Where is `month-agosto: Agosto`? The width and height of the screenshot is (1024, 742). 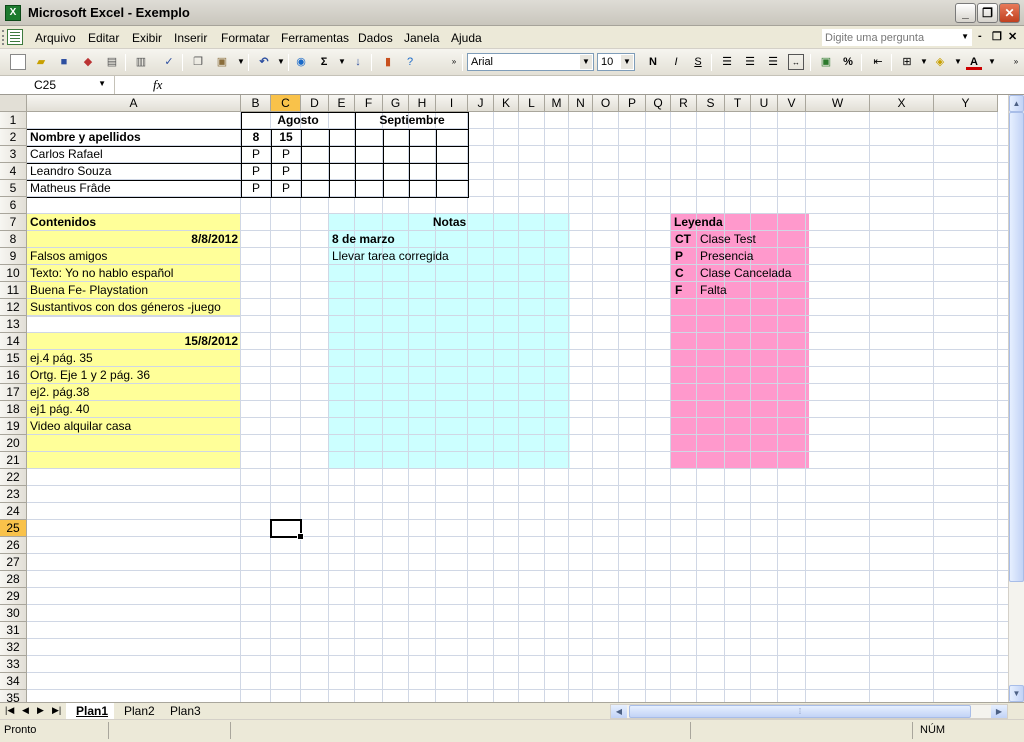 month-agosto: Agosto is located at coordinates (298, 120).